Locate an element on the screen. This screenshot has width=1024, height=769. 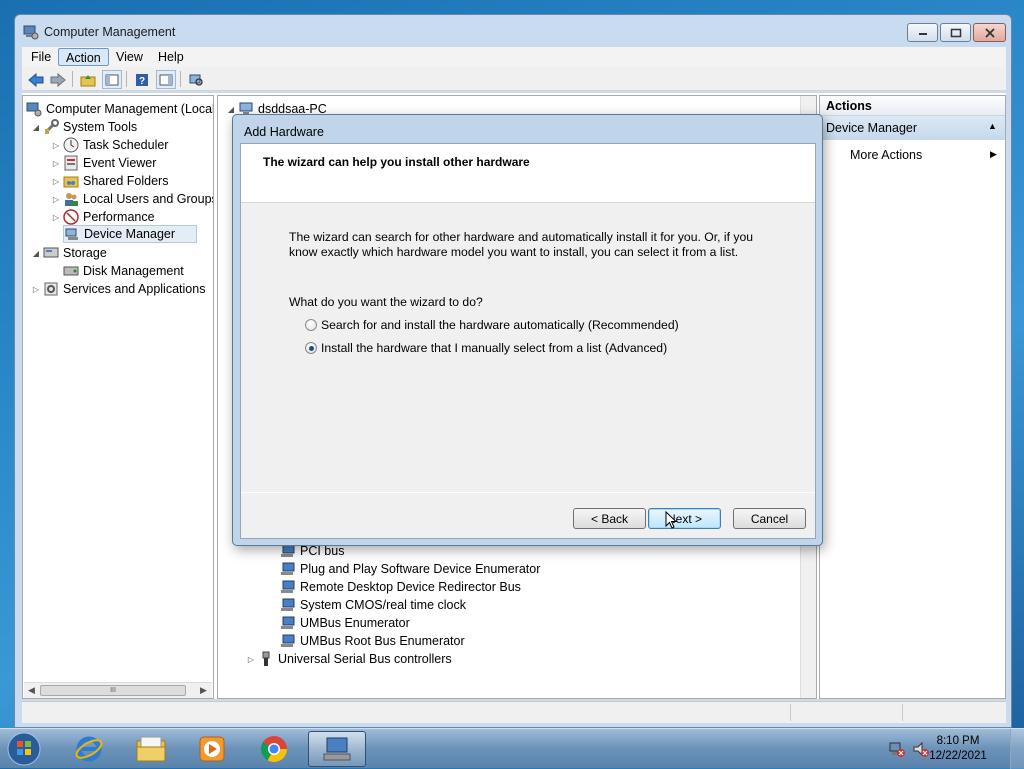
status-divider is located at coordinates (902, 712).